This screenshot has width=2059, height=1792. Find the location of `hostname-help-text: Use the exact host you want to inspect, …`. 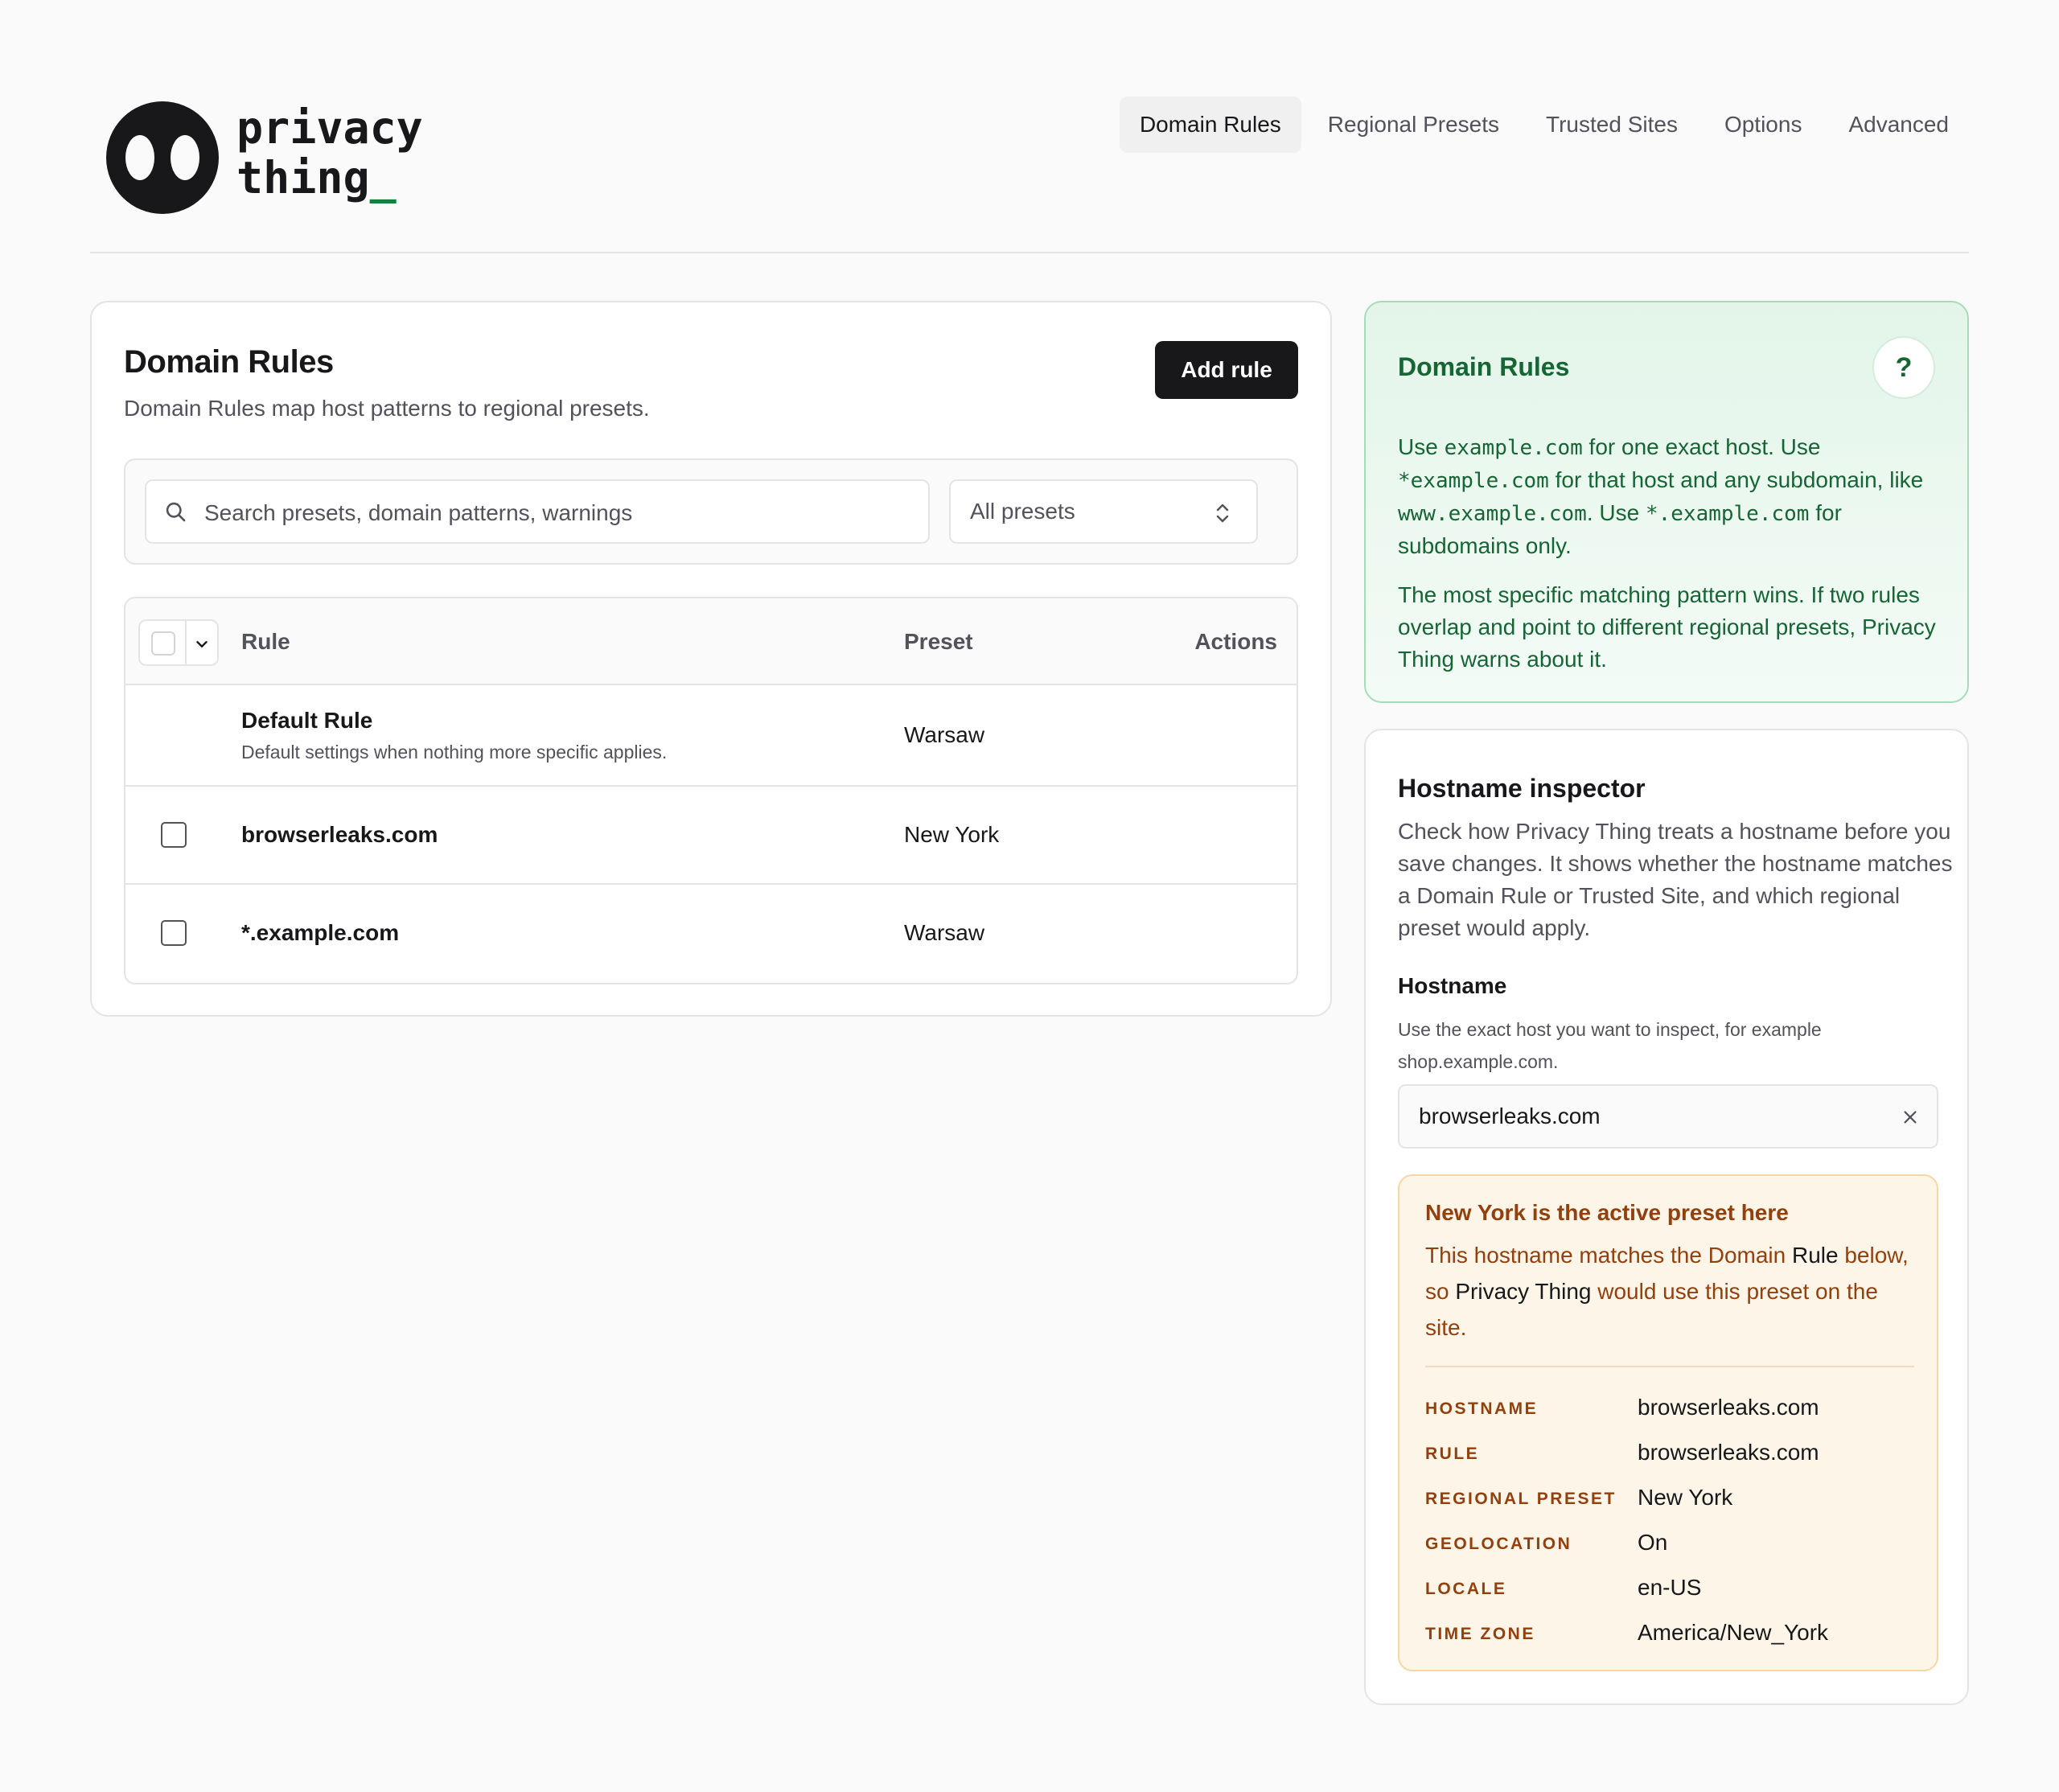

hostname-help-text: Use the exact host you want to inspect, … is located at coordinates (1610, 1045).